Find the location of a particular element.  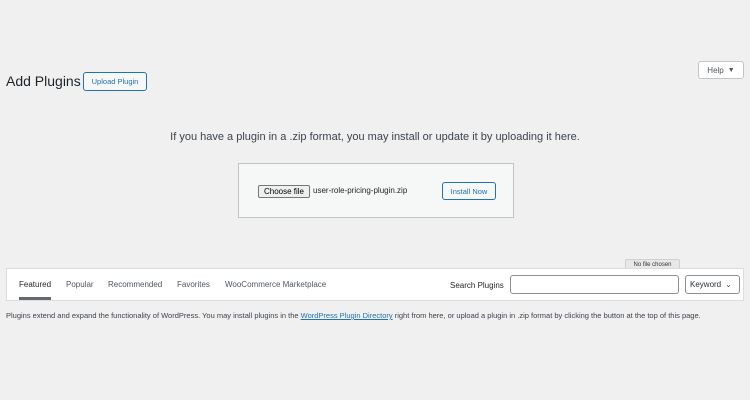

plugin-directory-link: WordPress Plugin Directory is located at coordinates (347, 315).